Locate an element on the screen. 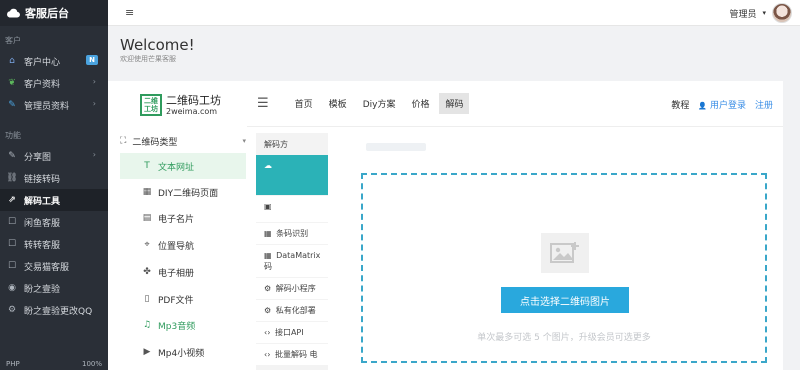  brand: 客服后台 is located at coordinates (54, 13).